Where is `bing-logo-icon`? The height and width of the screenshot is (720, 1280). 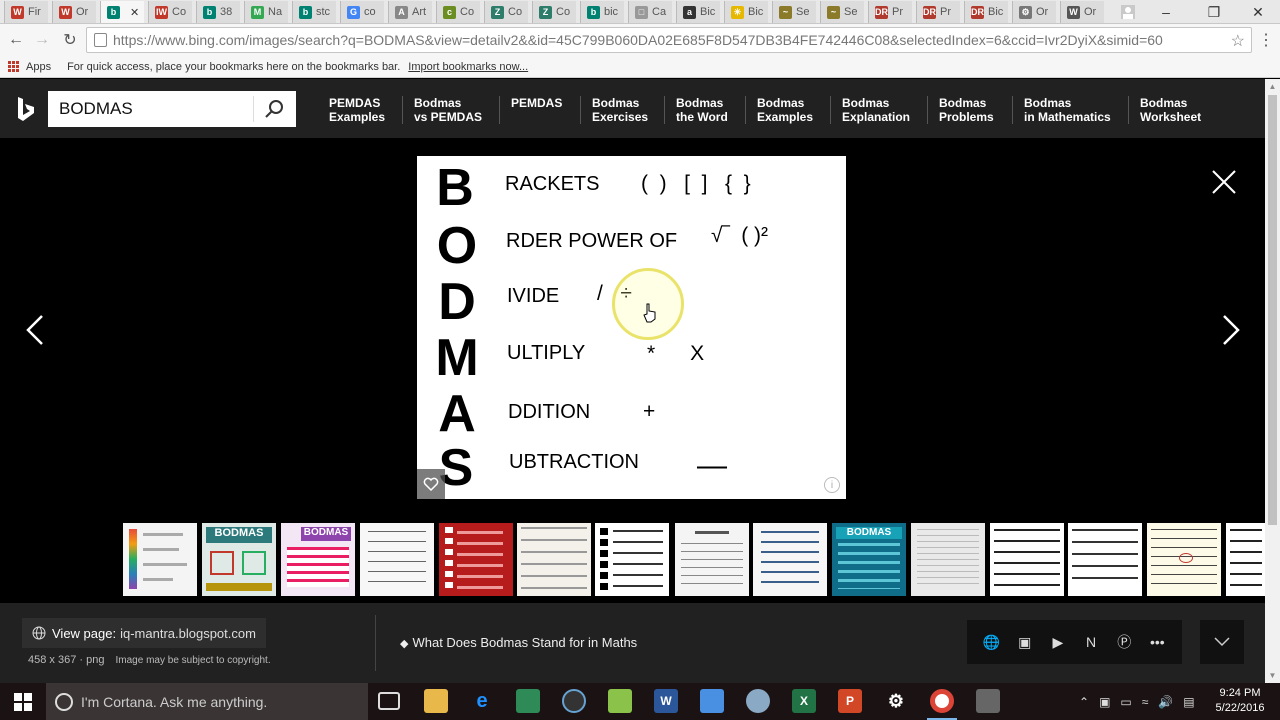
bing-logo-icon is located at coordinates (26, 110).